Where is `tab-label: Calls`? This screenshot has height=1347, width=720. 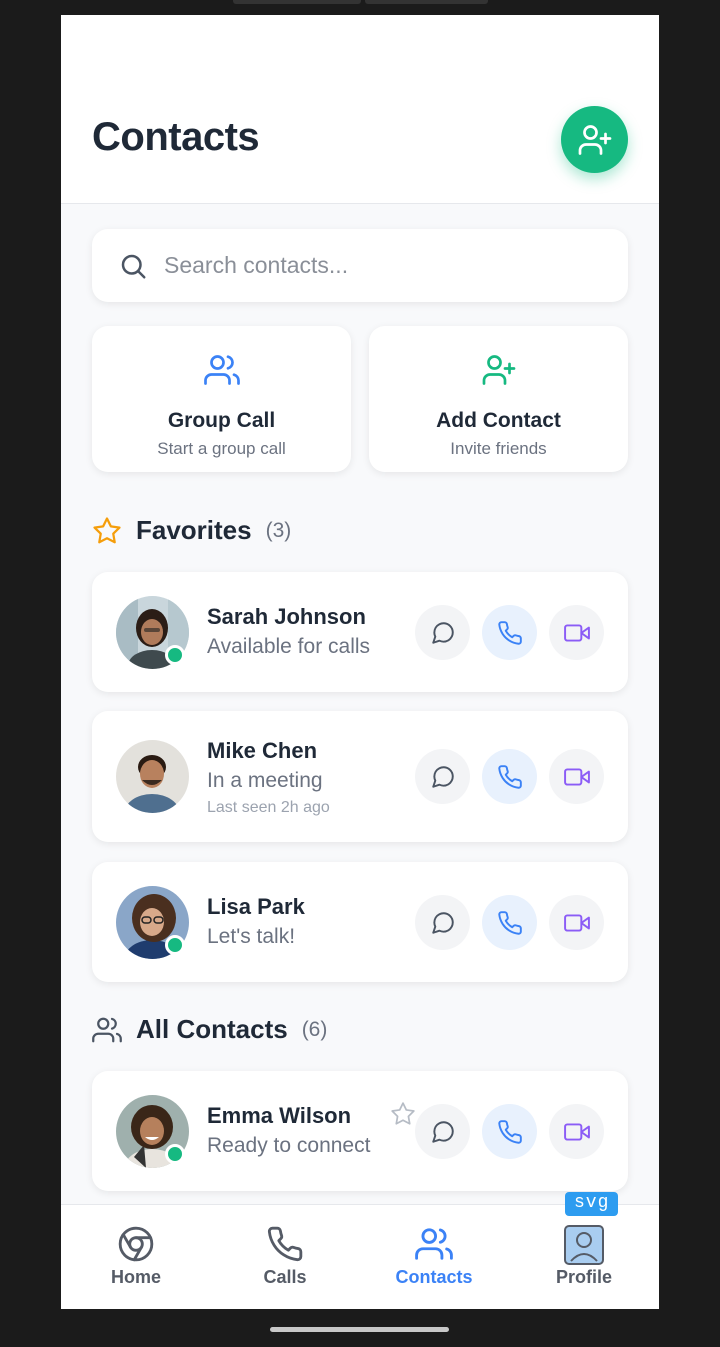
tab-label: Calls is located at coordinates (285, 1277).